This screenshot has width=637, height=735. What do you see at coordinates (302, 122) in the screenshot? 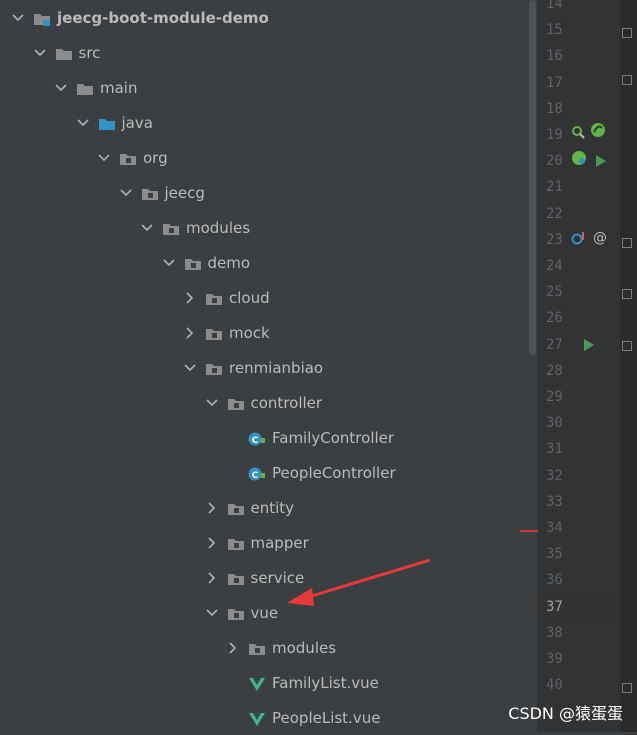
I see `tree-row: java` at bounding box center [302, 122].